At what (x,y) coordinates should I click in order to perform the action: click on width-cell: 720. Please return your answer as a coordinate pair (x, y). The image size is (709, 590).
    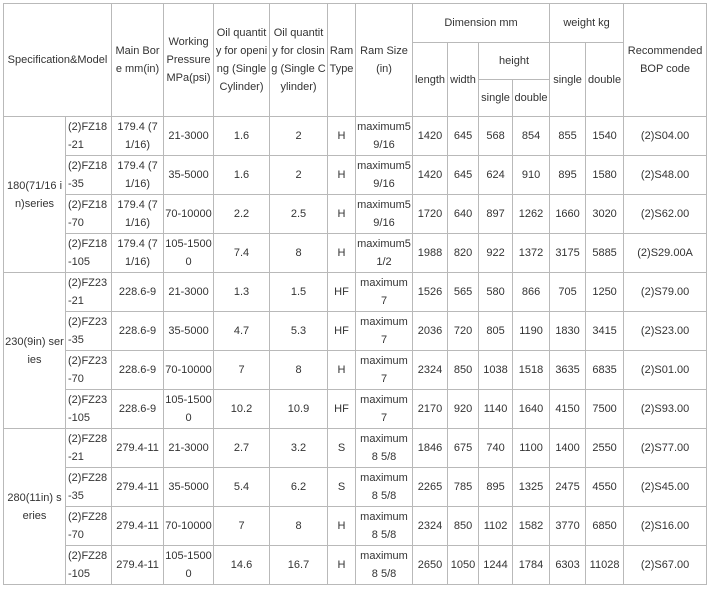
    Looking at the image, I should click on (463, 331).